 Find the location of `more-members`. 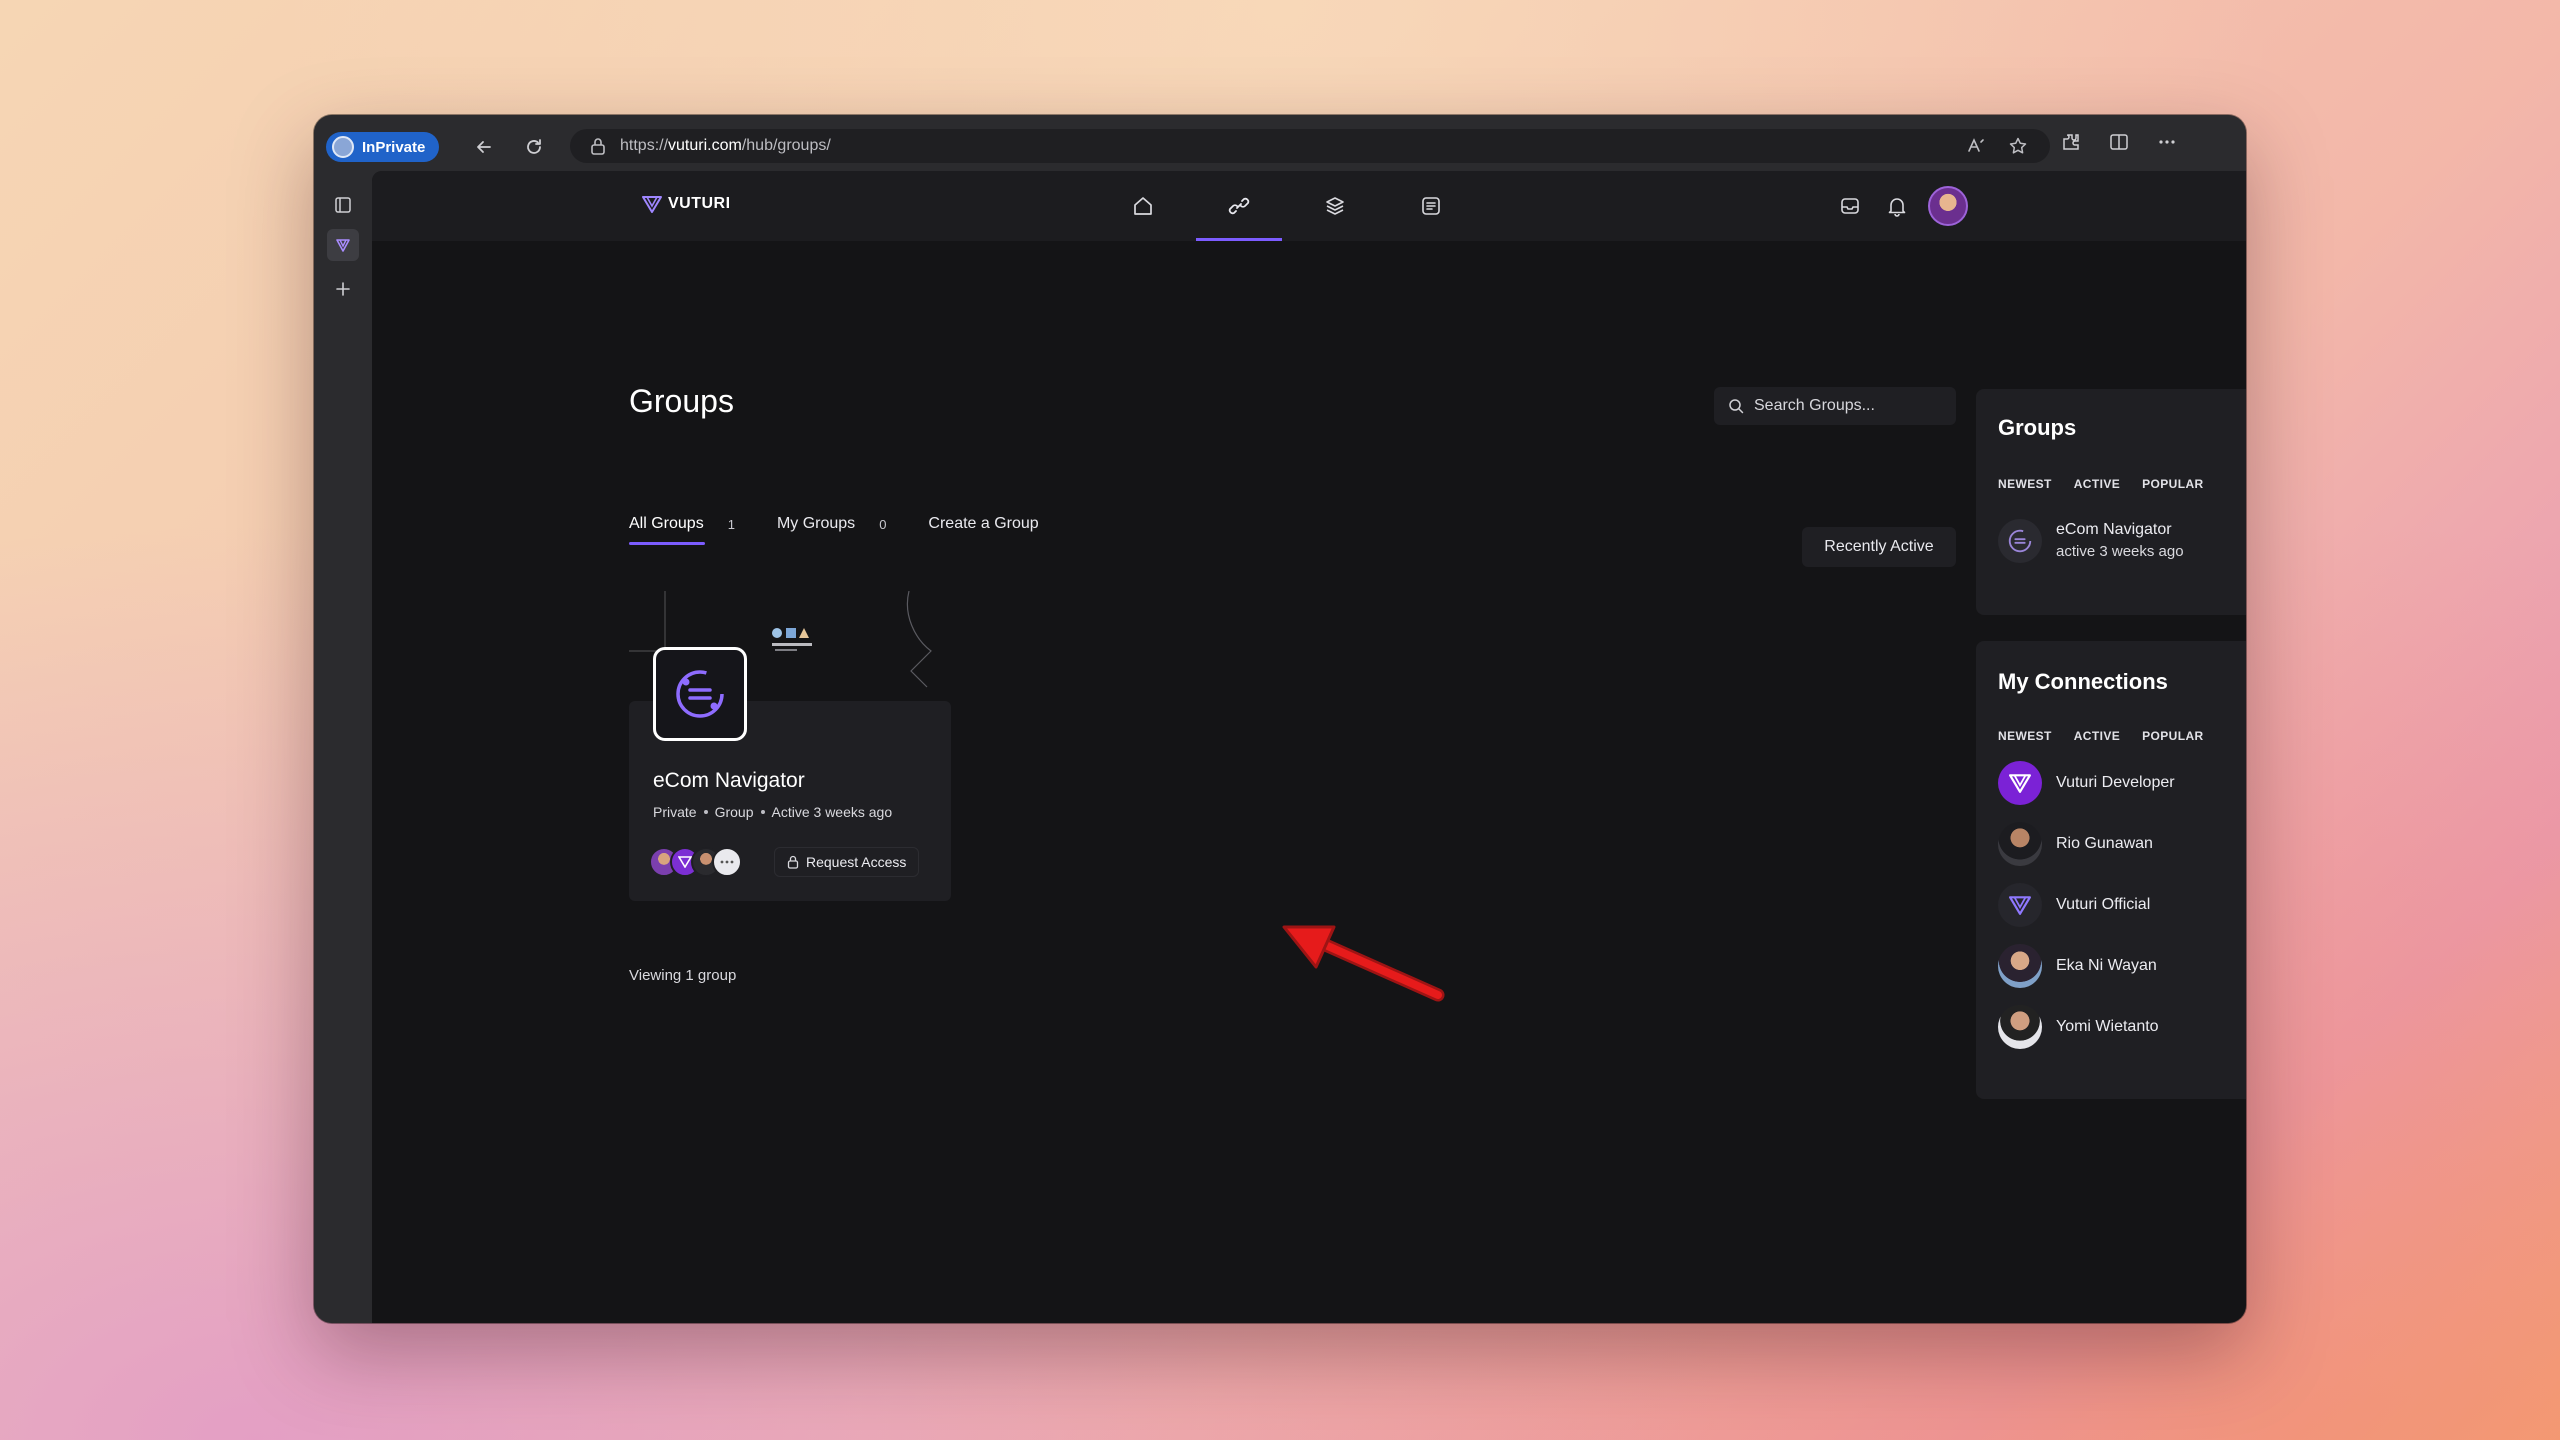

more-members is located at coordinates (727, 862).